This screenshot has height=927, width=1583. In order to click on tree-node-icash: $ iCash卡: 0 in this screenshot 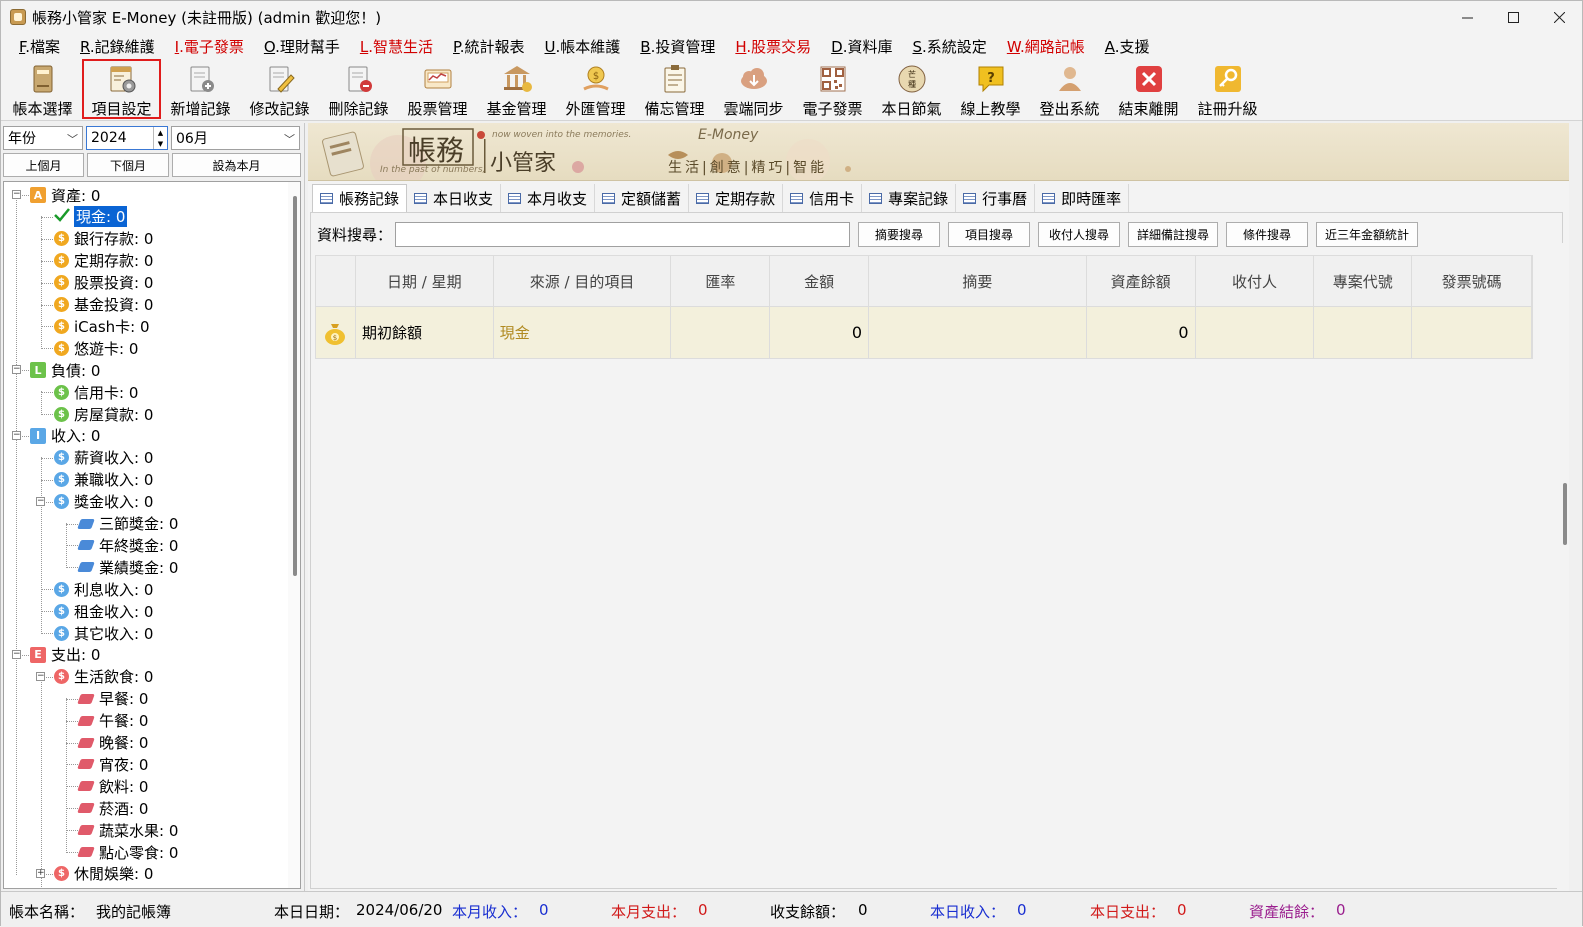, I will do `click(102, 326)`.